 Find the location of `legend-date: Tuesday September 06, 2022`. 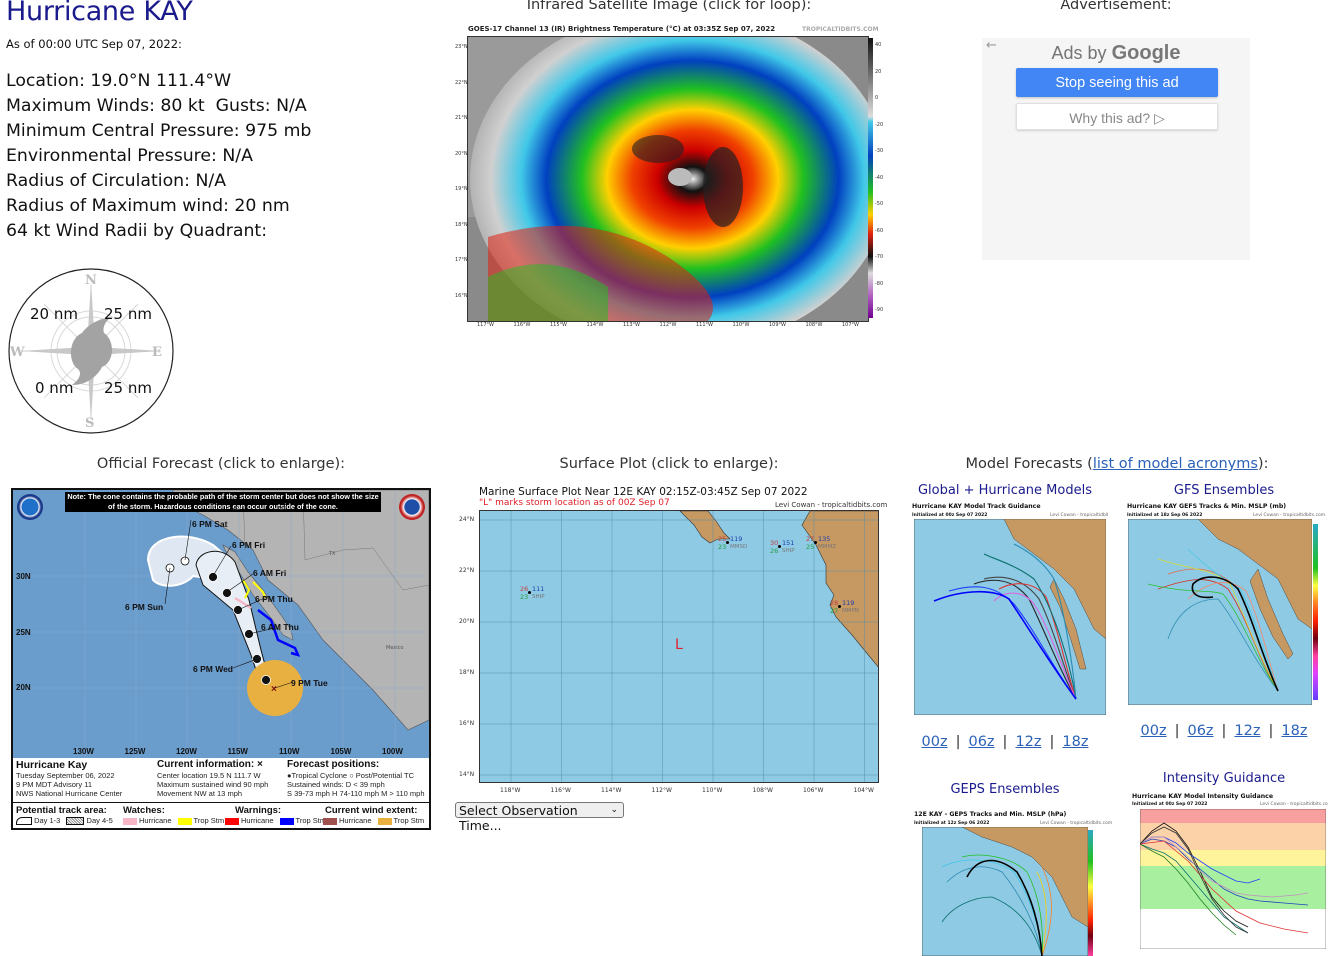

legend-date: Tuesday September 06, 2022 is located at coordinates (65, 775).